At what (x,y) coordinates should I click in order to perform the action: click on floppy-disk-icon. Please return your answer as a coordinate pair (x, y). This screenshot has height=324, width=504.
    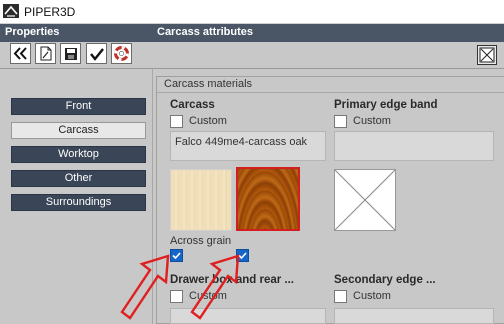
    Looking at the image, I should click on (70, 53).